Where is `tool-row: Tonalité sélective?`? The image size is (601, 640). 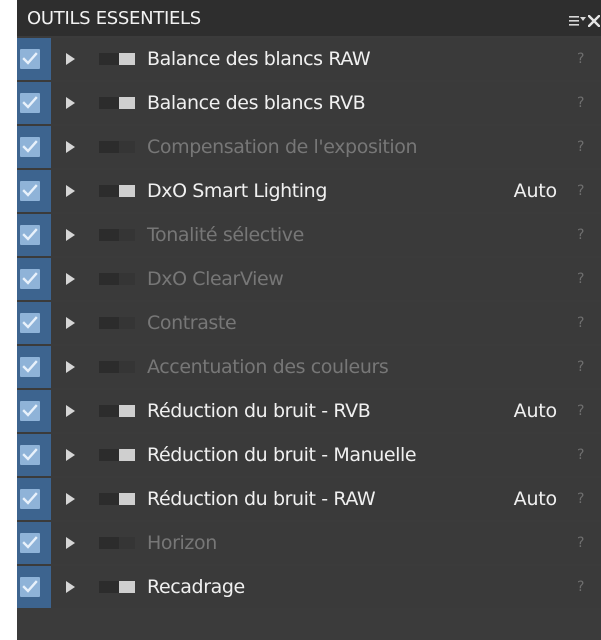 tool-row: Tonalité sélective? is located at coordinates (309, 235).